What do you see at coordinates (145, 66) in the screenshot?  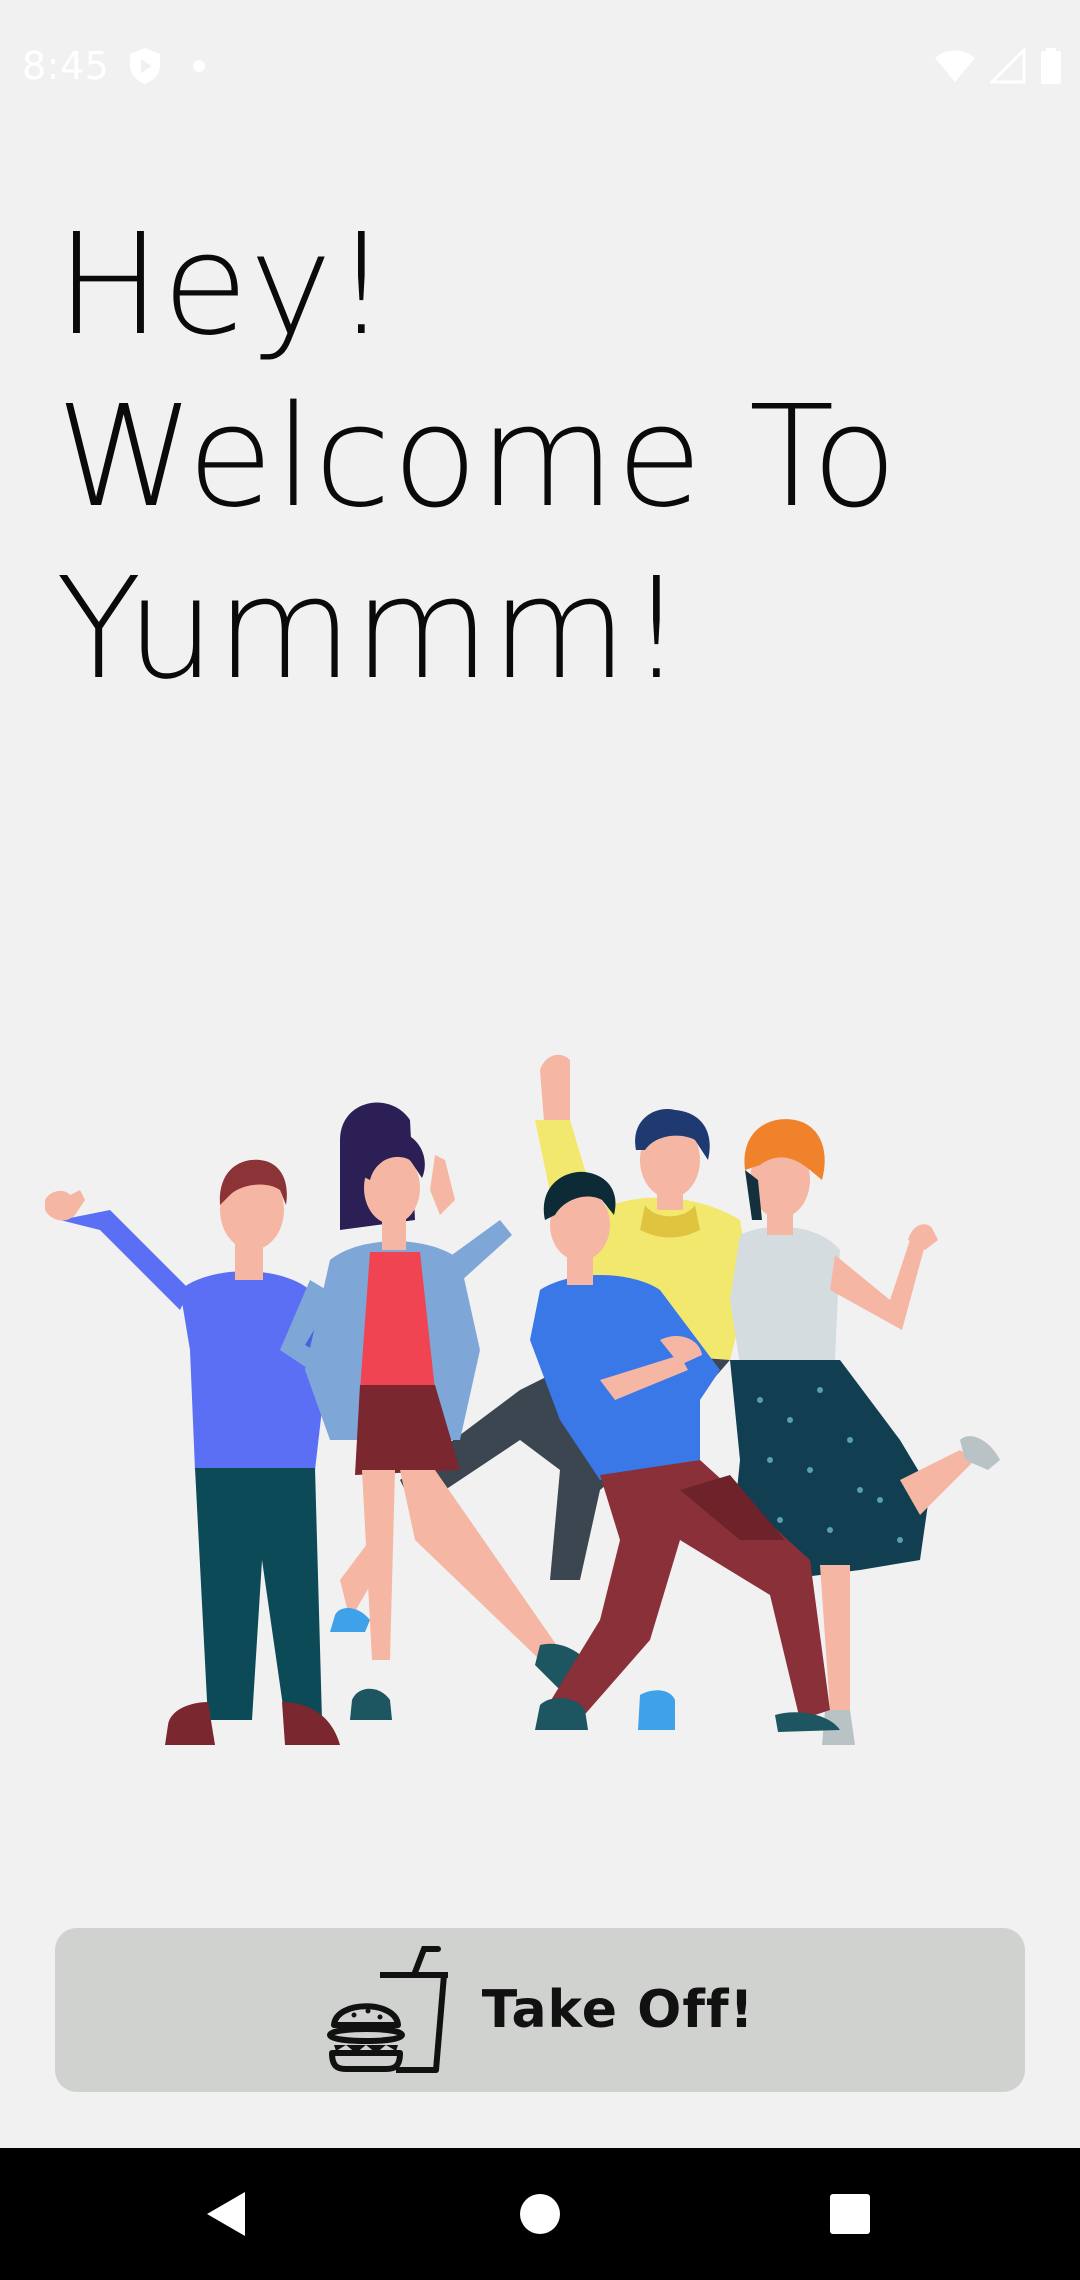 I see `play-protect-icon` at bounding box center [145, 66].